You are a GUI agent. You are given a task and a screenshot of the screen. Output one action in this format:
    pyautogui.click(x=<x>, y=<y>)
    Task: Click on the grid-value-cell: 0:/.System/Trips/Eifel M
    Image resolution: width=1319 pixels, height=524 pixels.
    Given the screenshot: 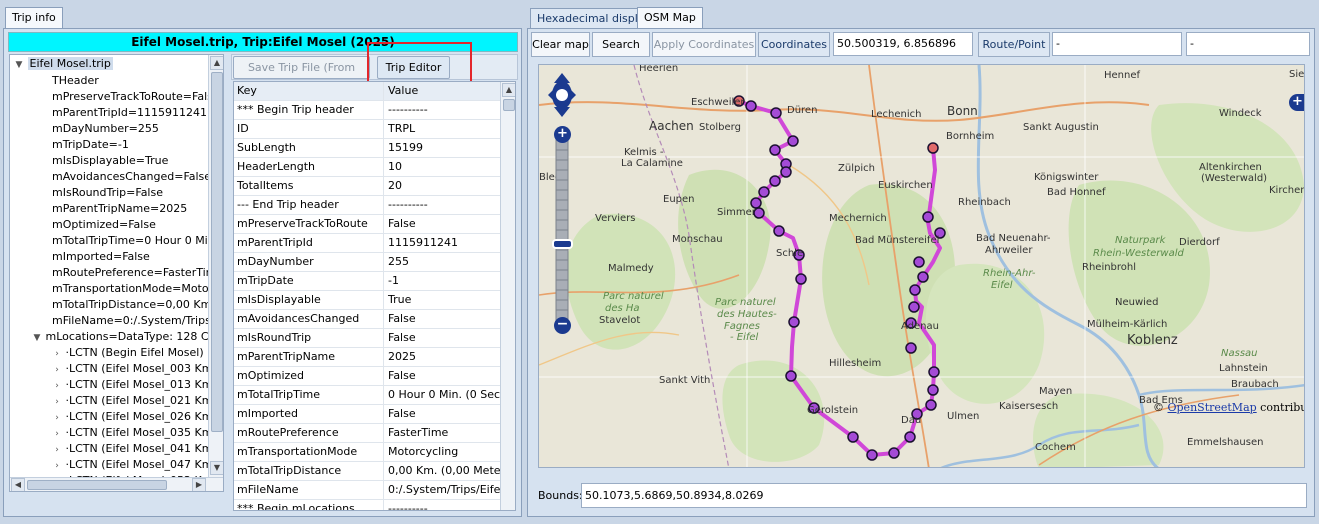 What is the action you would take?
    pyautogui.click(x=442, y=490)
    